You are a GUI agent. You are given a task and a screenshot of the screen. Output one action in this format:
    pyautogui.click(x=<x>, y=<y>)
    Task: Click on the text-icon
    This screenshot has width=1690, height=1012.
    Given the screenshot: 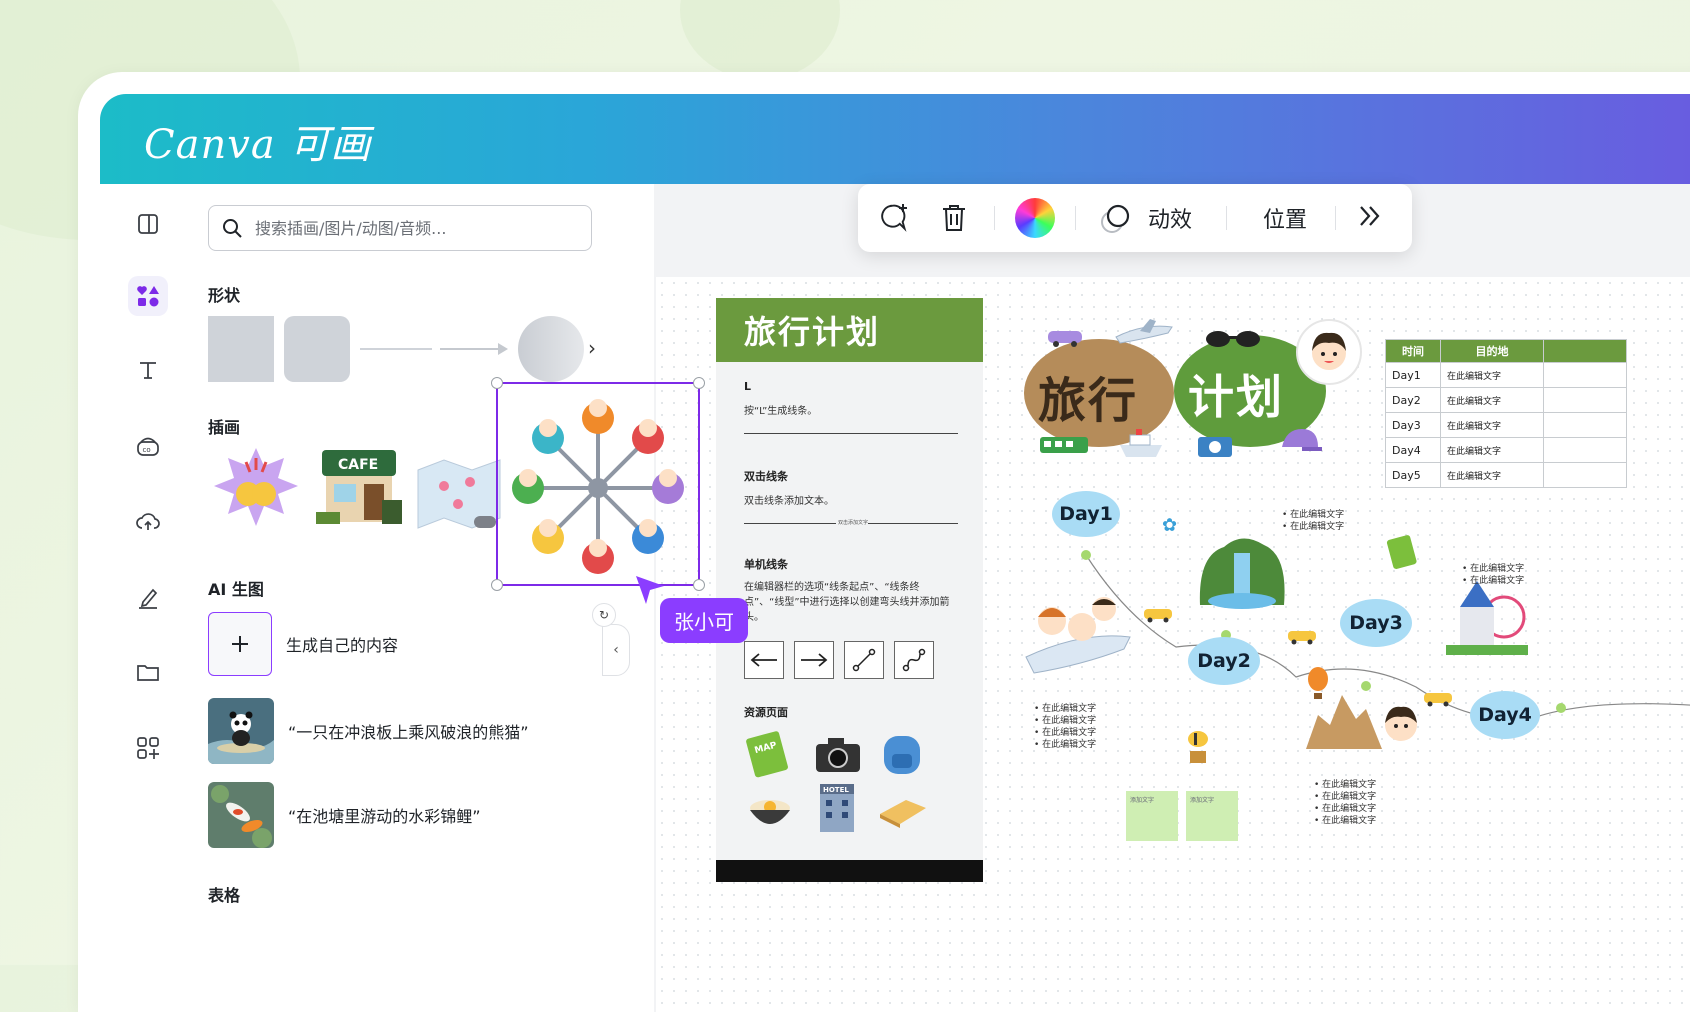 What is the action you would take?
    pyautogui.click(x=148, y=370)
    